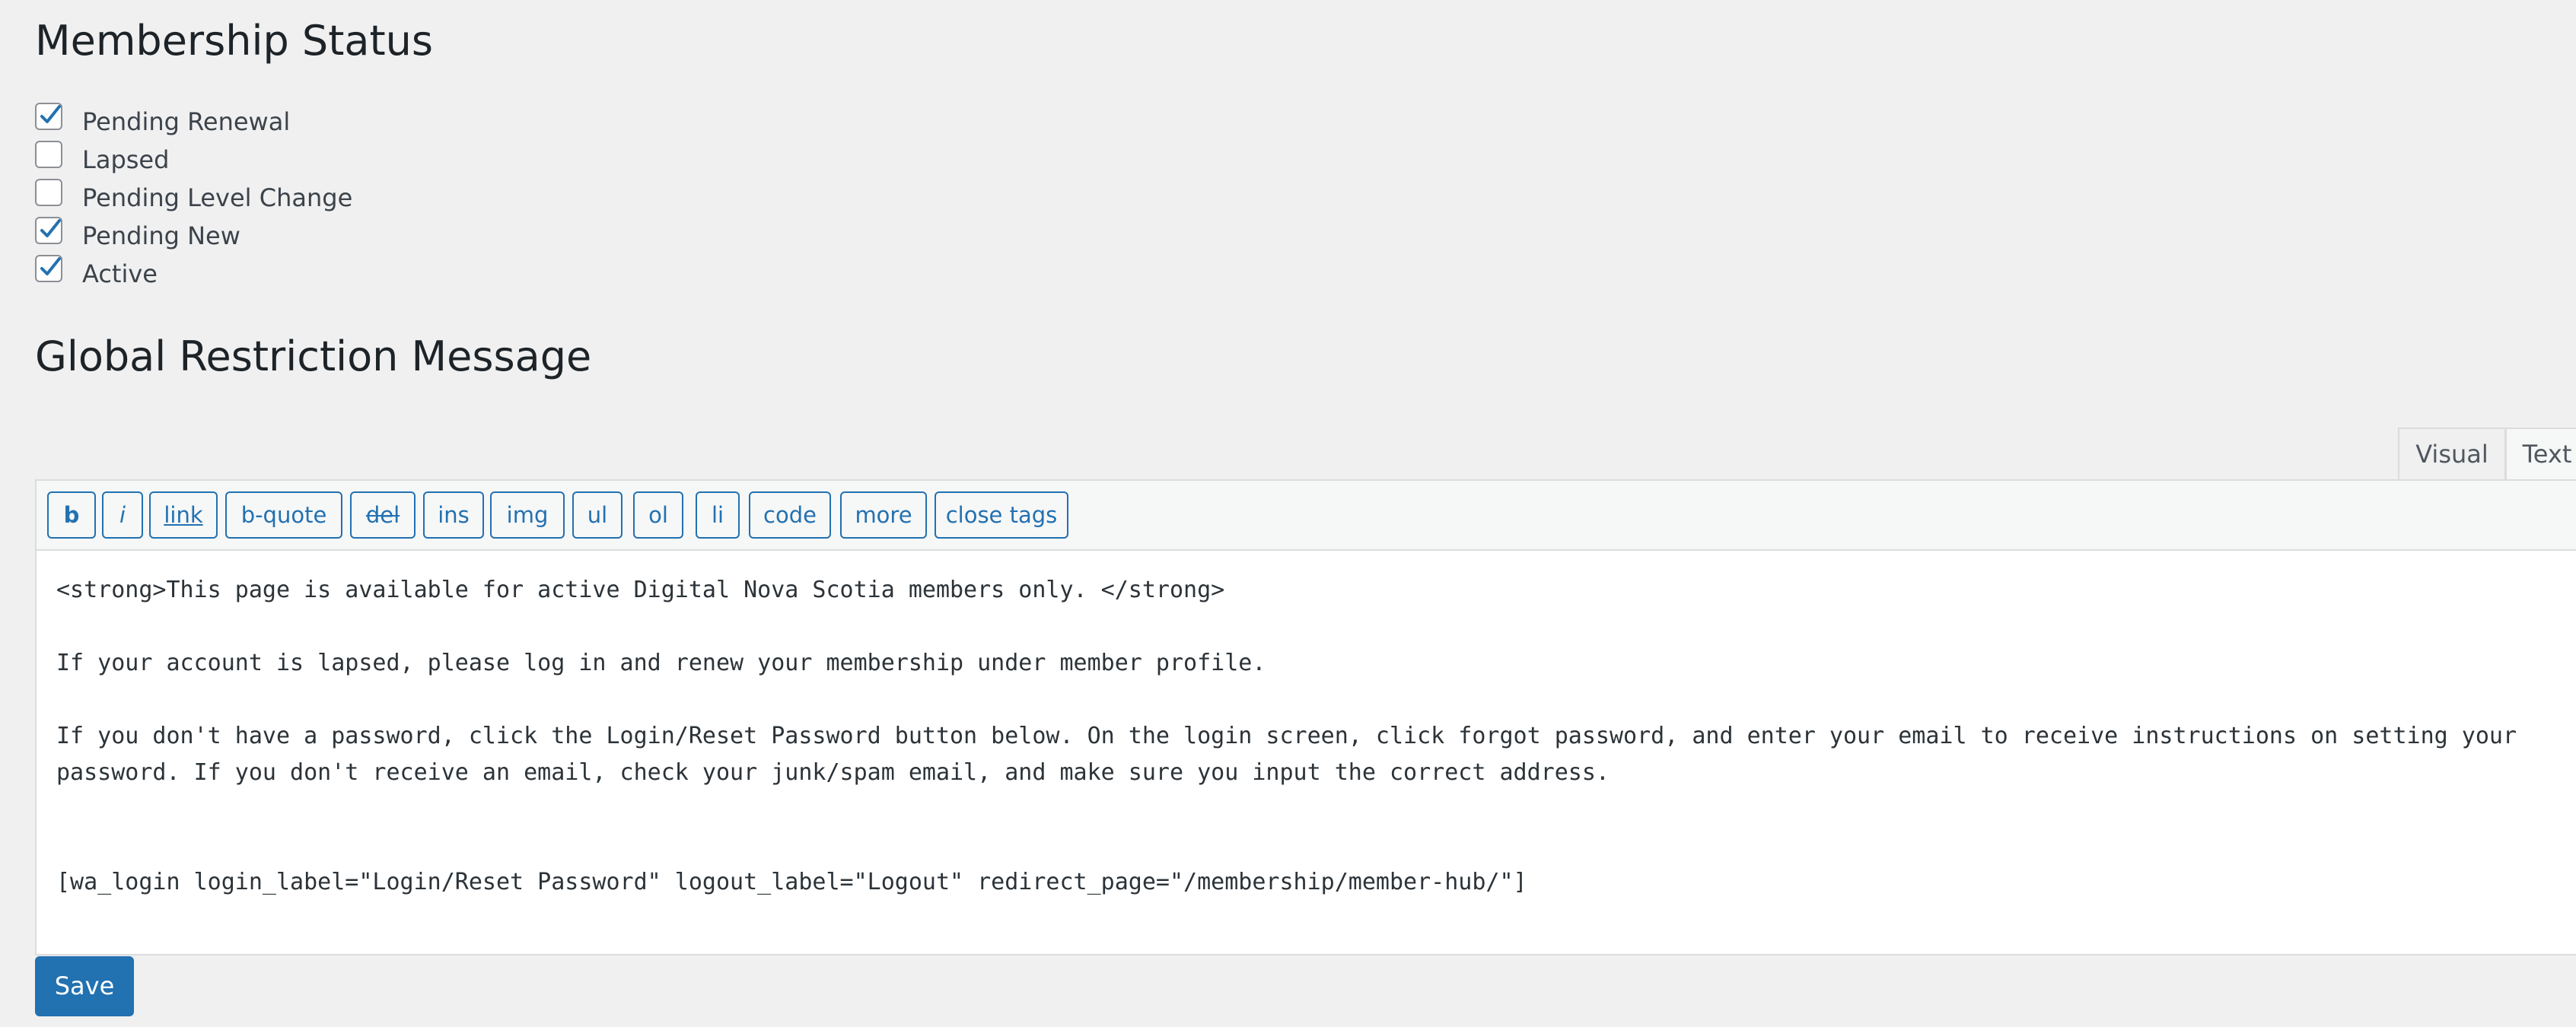 The height and width of the screenshot is (1027, 2576). Describe the element at coordinates (120, 273) in the screenshot. I see `active-label: Active` at that location.